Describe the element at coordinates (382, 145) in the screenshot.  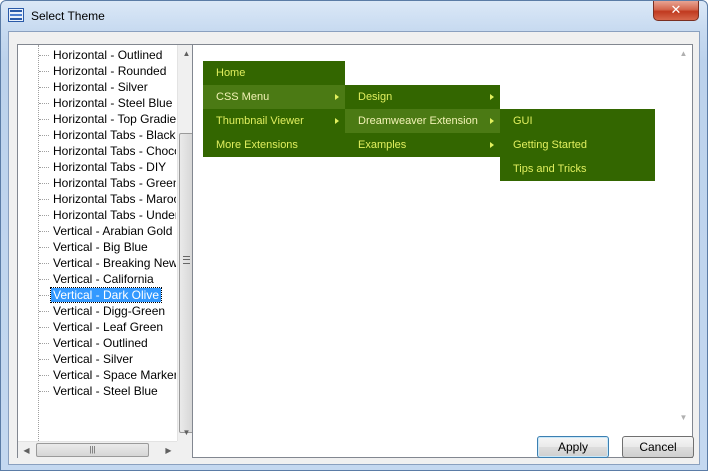
I see `preview-menu-item-label: Examples` at that location.